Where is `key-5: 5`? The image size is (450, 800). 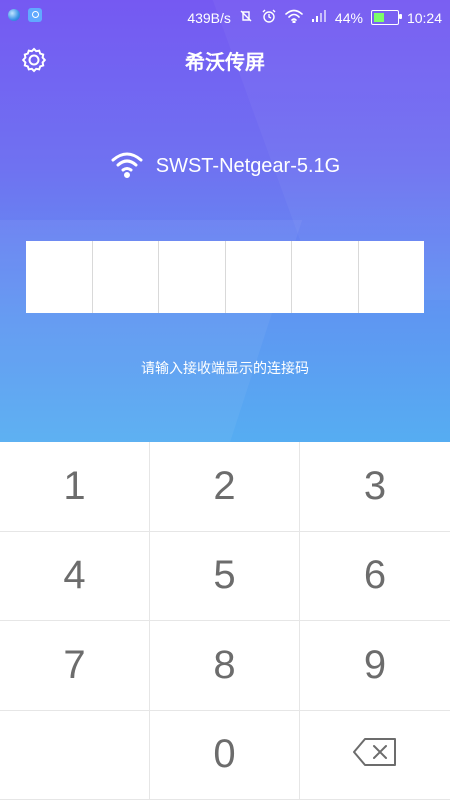
key-5: 5 is located at coordinates (225, 576).